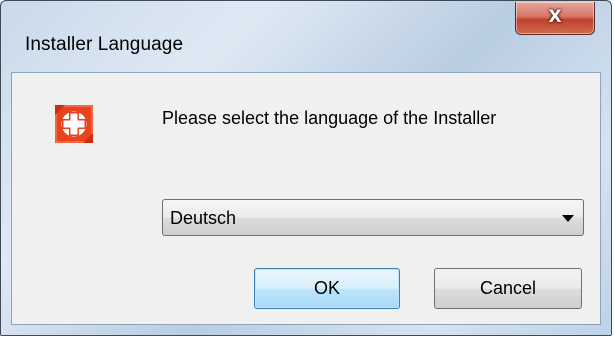 The width and height of the screenshot is (614, 338). I want to click on language-select-value: Deutsch, so click(203, 218).